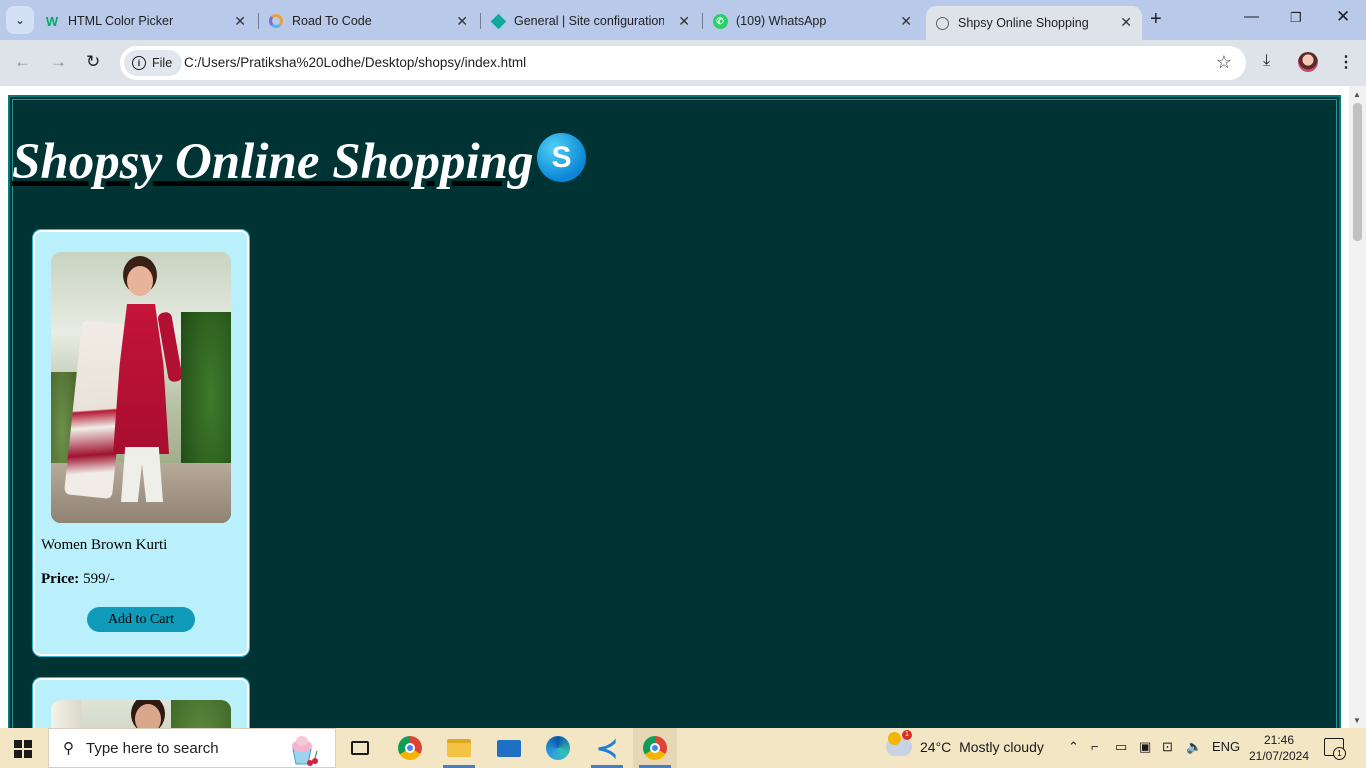 The image size is (1366, 768). Describe the element at coordinates (720, 21) in the screenshot. I see `whatsapp-icon: ✆` at that location.